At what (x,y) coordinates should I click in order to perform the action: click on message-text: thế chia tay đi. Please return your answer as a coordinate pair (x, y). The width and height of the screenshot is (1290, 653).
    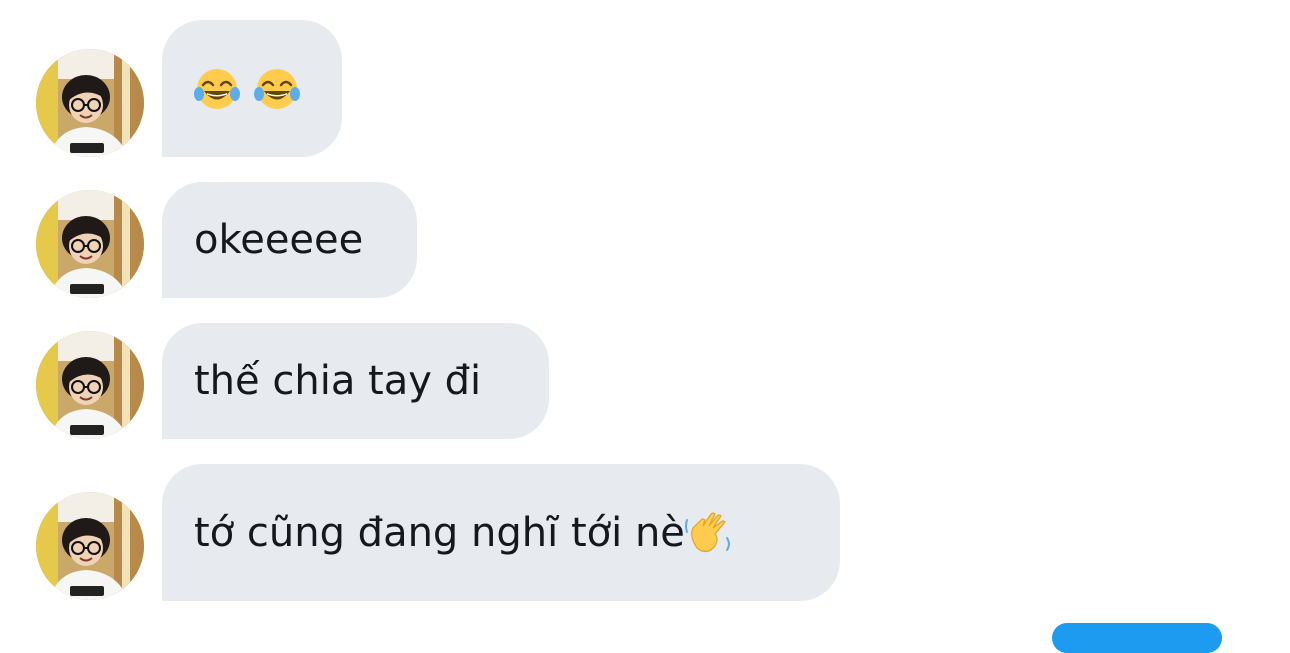
    Looking at the image, I should click on (338, 381).